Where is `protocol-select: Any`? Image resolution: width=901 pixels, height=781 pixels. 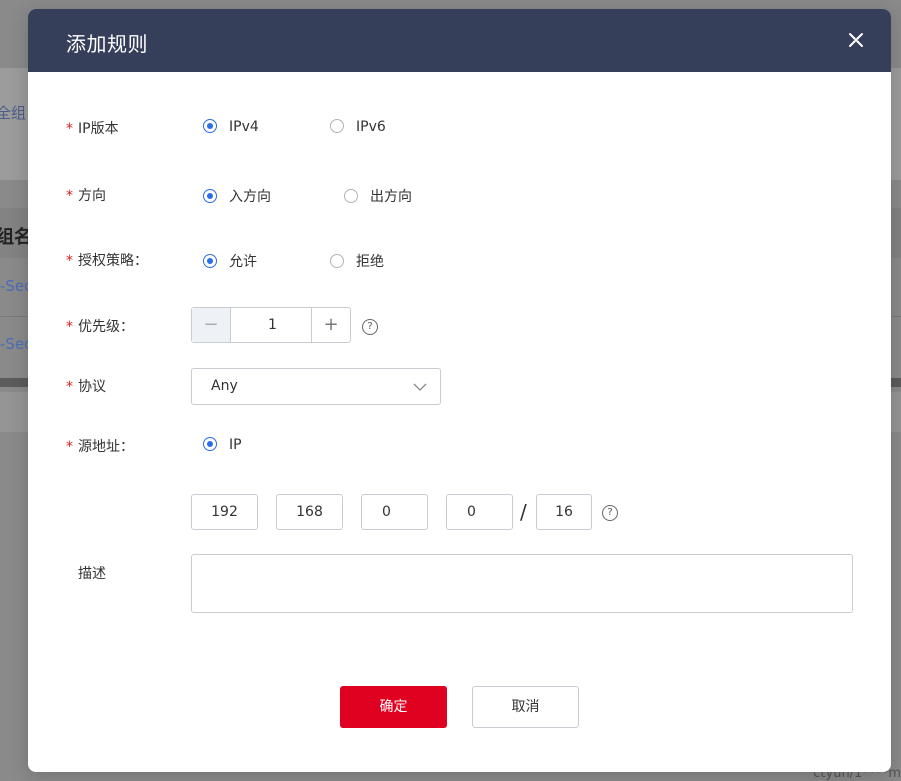 protocol-select: Any is located at coordinates (316, 386).